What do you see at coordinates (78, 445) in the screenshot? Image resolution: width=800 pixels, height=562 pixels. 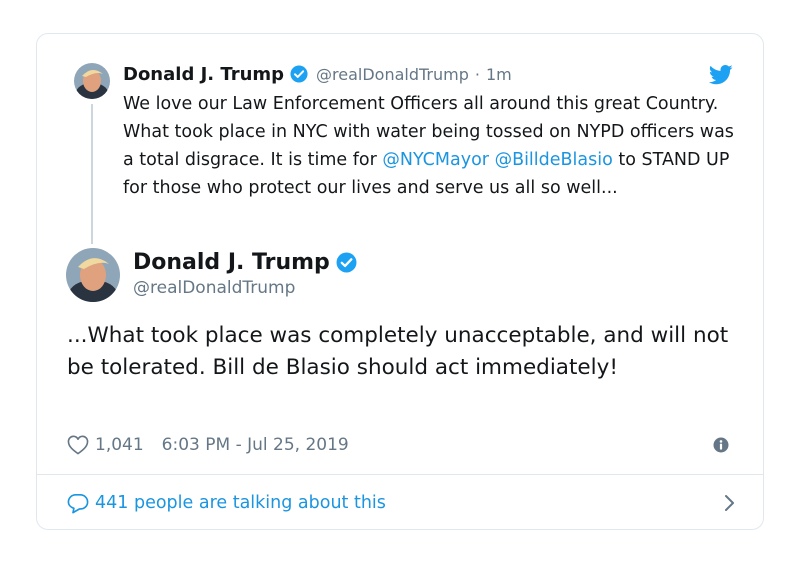 I see `heart-icon` at bounding box center [78, 445].